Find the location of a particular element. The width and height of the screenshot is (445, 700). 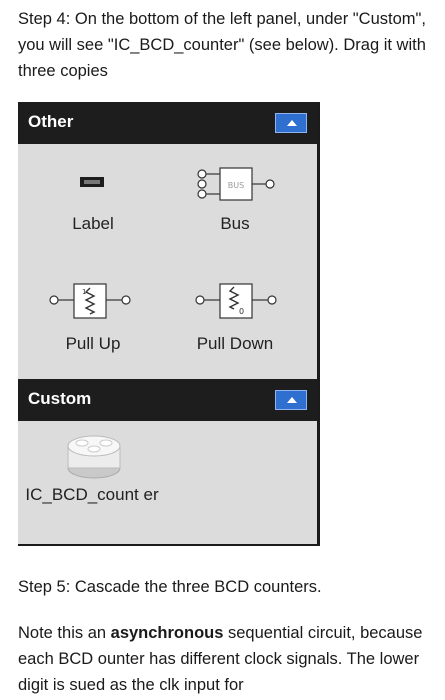

custom-section-header: Custom is located at coordinates (167, 400).